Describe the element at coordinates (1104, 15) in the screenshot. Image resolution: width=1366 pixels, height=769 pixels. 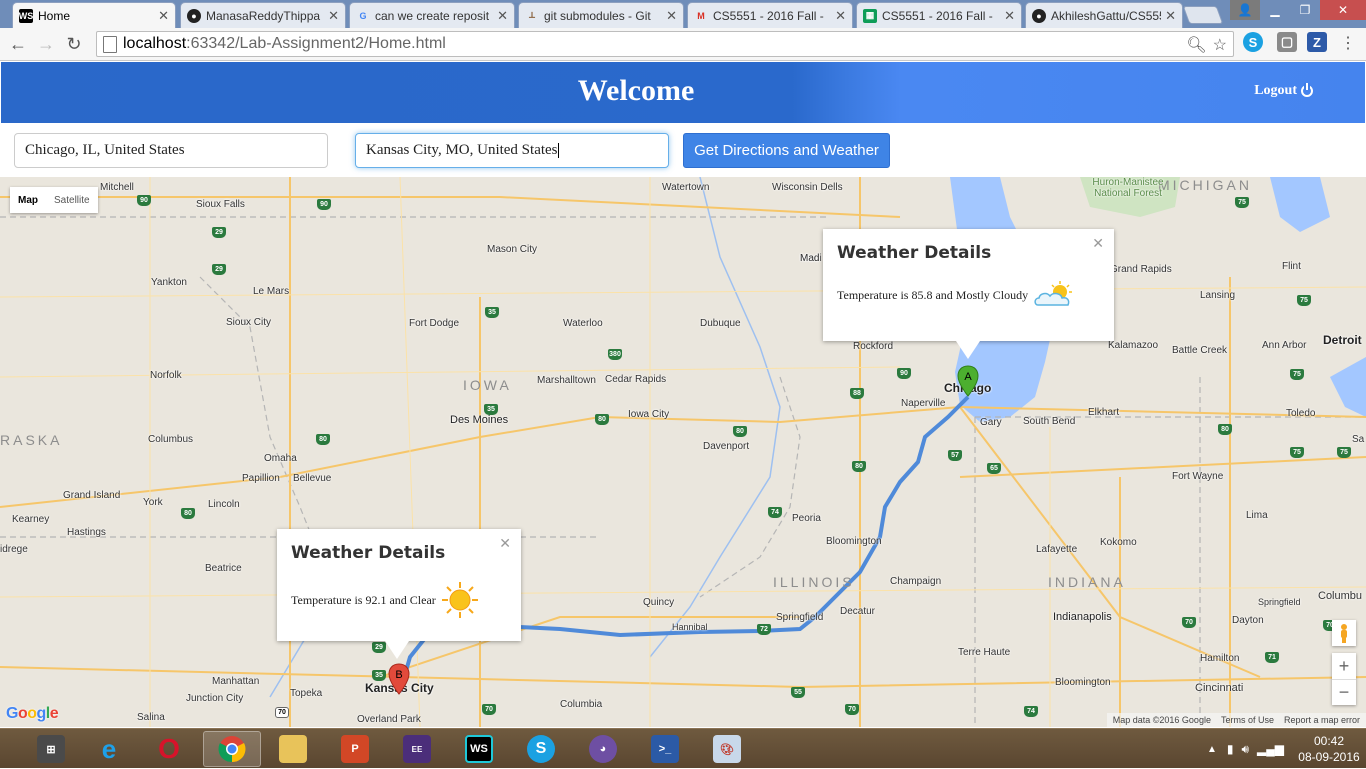
I see `tab-github-akhilesh: ● AkhileshGattu/CS555 ✕` at that location.